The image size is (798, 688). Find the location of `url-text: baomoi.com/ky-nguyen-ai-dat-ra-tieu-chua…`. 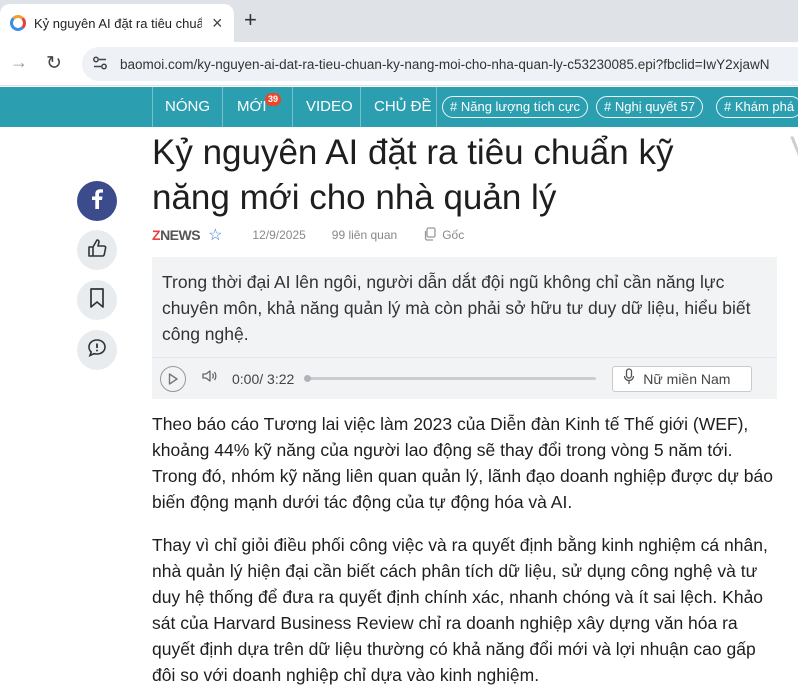

url-text: baomoi.com/ky-nguyen-ai-dat-ra-tieu-chua… is located at coordinates (444, 64).